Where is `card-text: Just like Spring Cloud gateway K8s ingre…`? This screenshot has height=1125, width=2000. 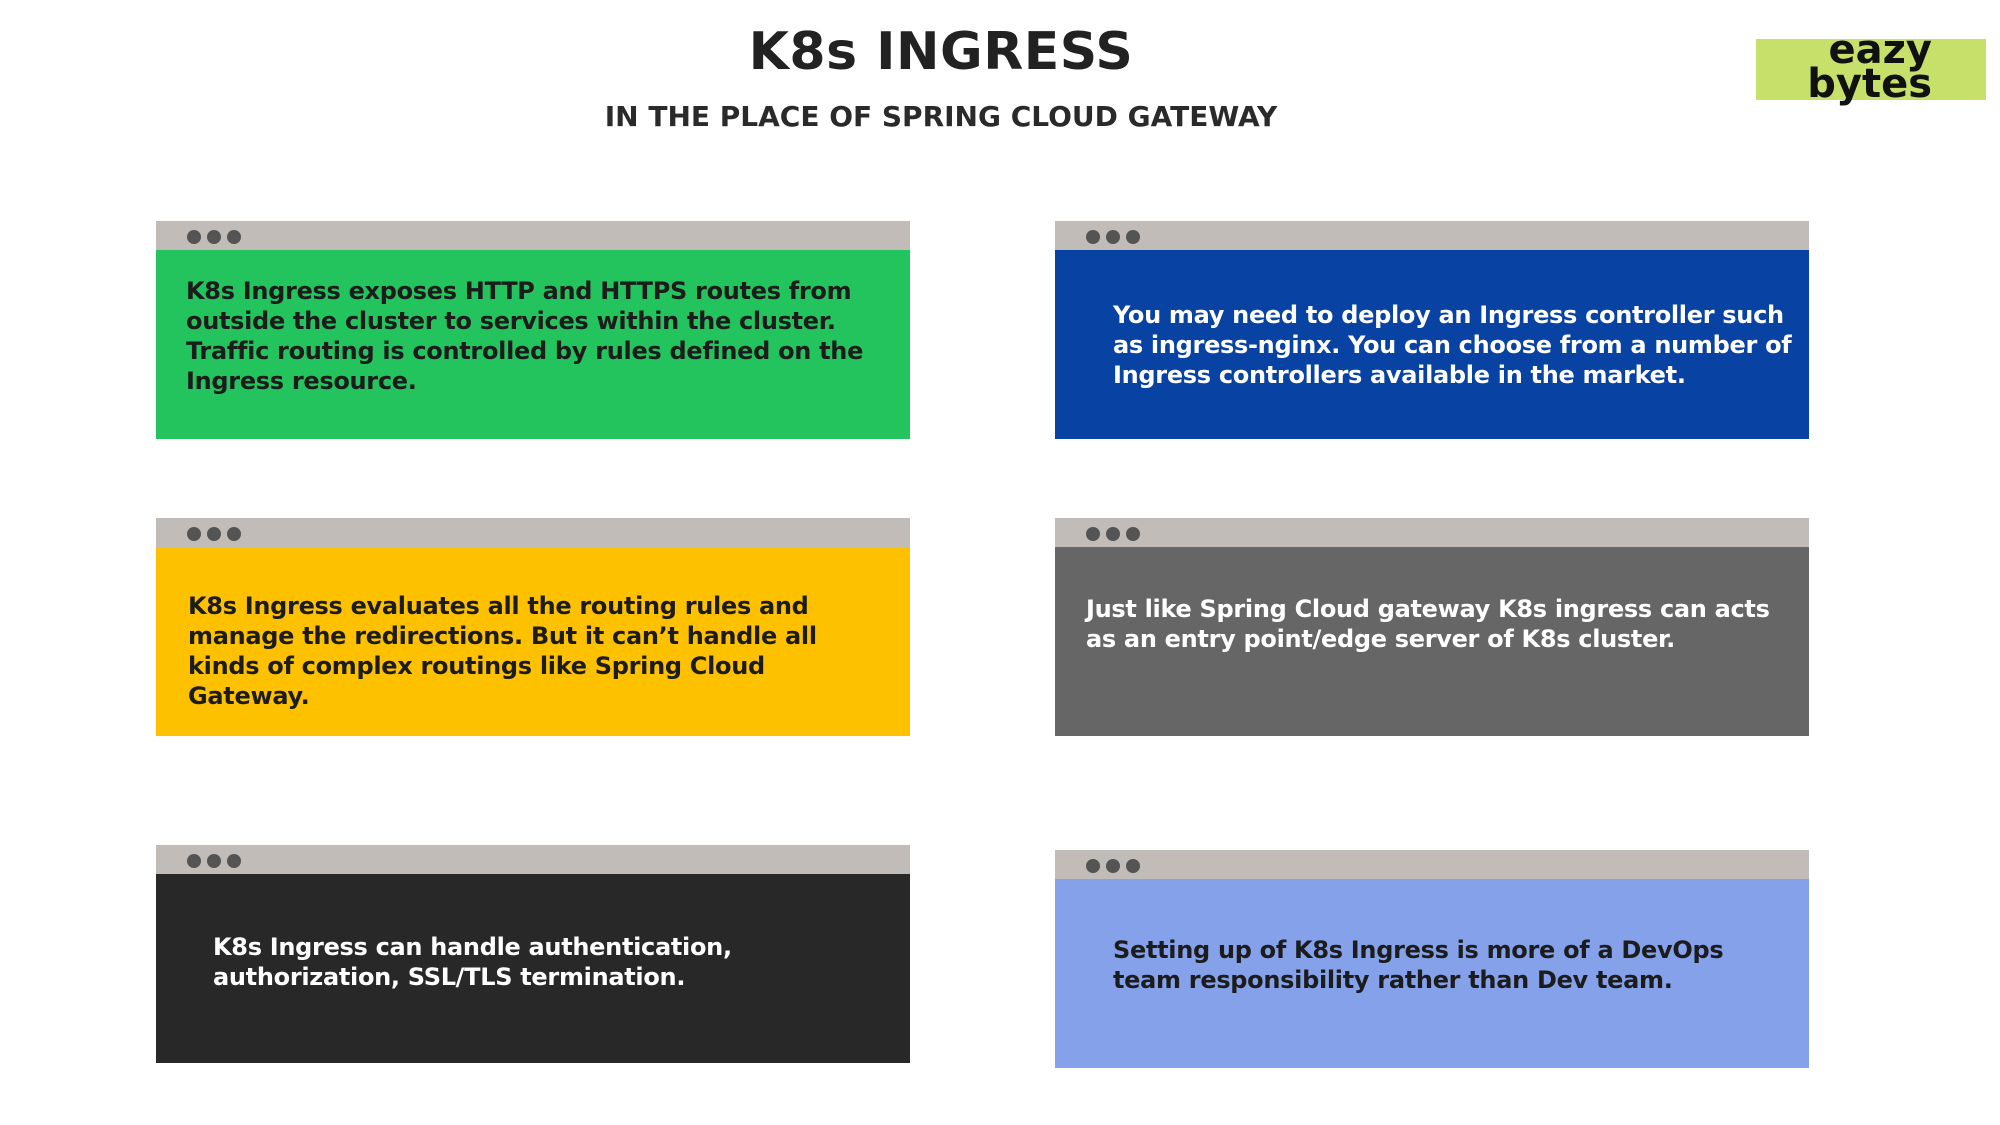 card-text: Just like Spring Cloud gateway K8s ingre… is located at coordinates (1428, 624).